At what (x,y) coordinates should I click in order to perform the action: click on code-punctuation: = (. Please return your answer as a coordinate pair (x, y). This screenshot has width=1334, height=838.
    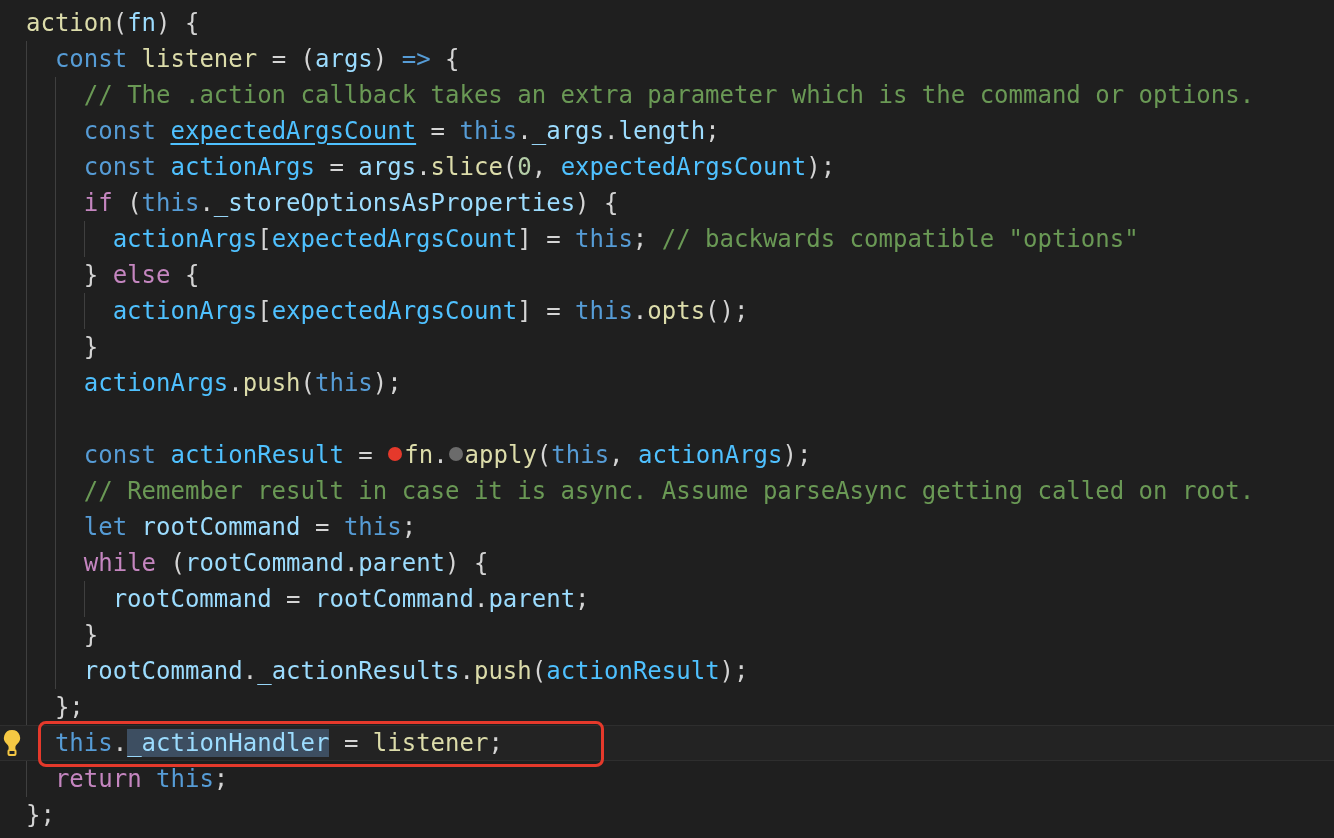
    Looking at the image, I should click on (292, 59).